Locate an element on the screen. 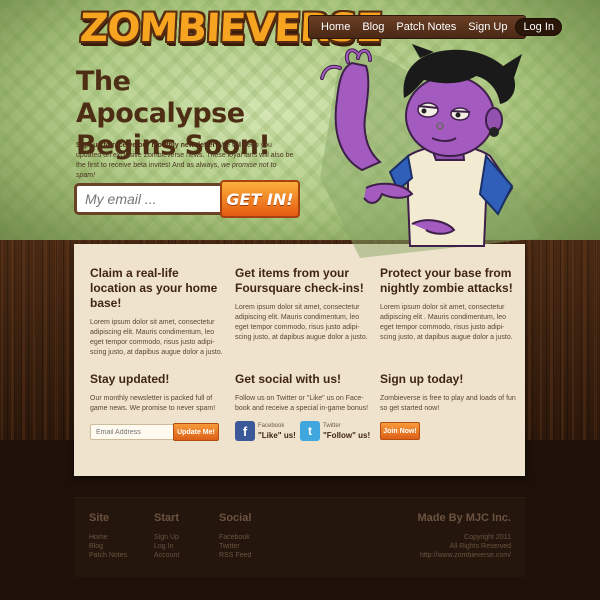 The image size is (600, 600). footer-heading: Site is located at coordinates (99, 518).